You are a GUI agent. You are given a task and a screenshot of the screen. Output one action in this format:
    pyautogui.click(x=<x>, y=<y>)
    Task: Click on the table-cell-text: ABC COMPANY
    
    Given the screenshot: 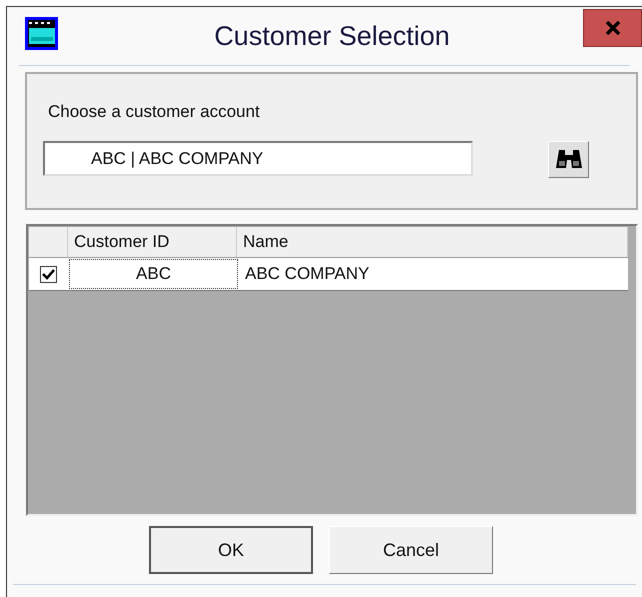 What is the action you would take?
    pyautogui.click(x=307, y=274)
    